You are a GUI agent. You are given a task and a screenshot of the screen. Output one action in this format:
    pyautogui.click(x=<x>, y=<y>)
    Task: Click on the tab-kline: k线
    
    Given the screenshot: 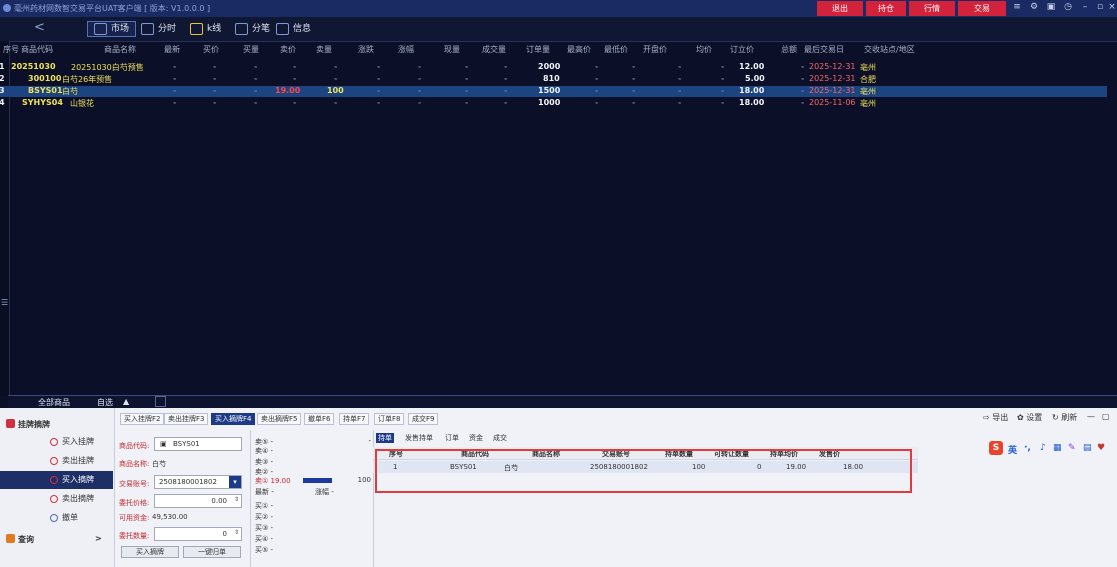 What is the action you would take?
    pyautogui.click(x=205, y=29)
    